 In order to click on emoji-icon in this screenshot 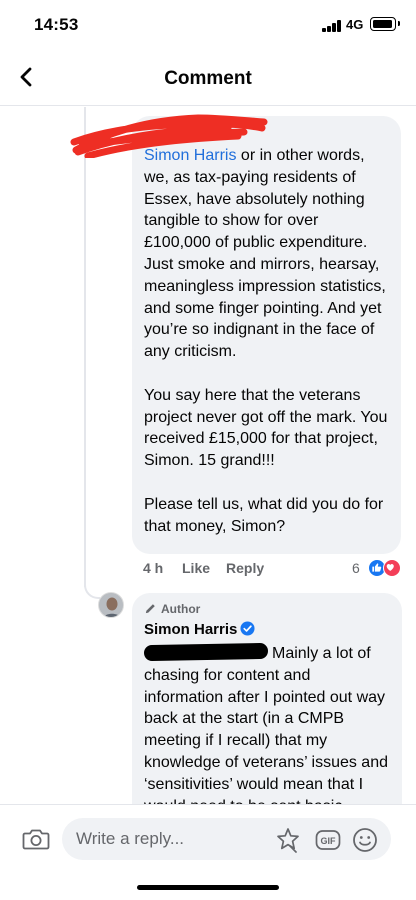, I will do `click(365, 840)`.